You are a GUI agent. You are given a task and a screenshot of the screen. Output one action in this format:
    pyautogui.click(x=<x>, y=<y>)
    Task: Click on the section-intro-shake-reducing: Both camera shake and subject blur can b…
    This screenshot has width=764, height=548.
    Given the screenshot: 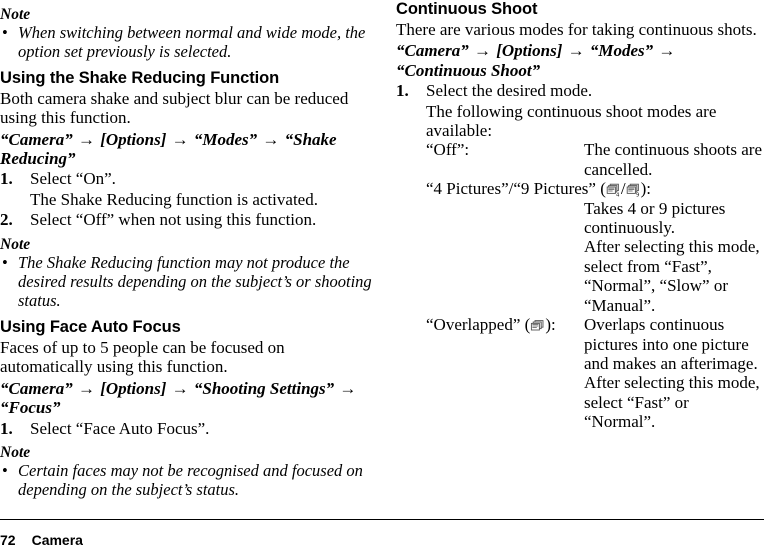 What is the action you would take?
    pyautogui.click(x=174, y=108)
    